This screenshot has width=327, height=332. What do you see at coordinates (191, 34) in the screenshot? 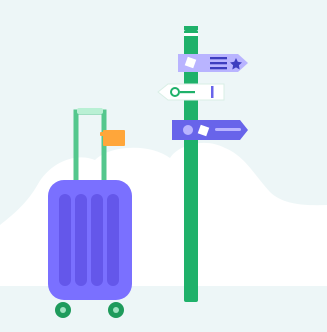
I see `signpost-cap-gap` at bounding box center [191, 34].